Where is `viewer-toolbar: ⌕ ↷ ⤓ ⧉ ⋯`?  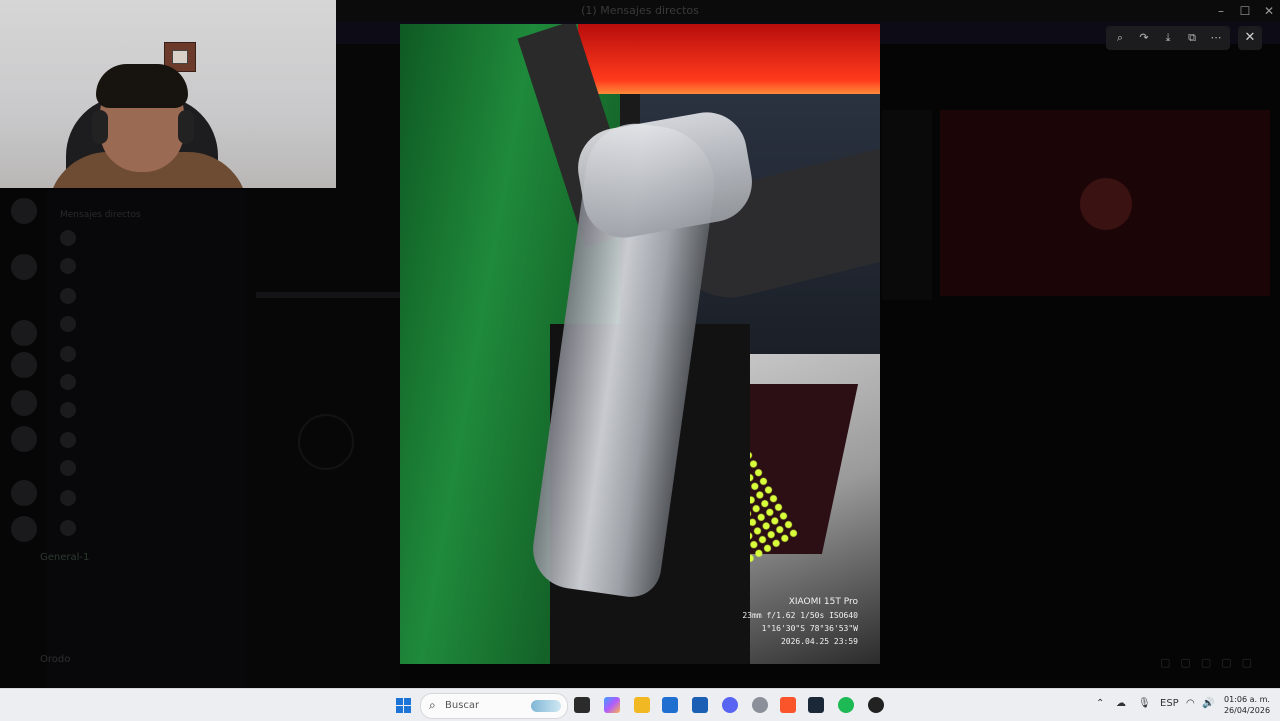
viewer-toolbar: ⌕ ↷ ⤓ ⧉ ⋯ is located at coordinates (1168, 38).